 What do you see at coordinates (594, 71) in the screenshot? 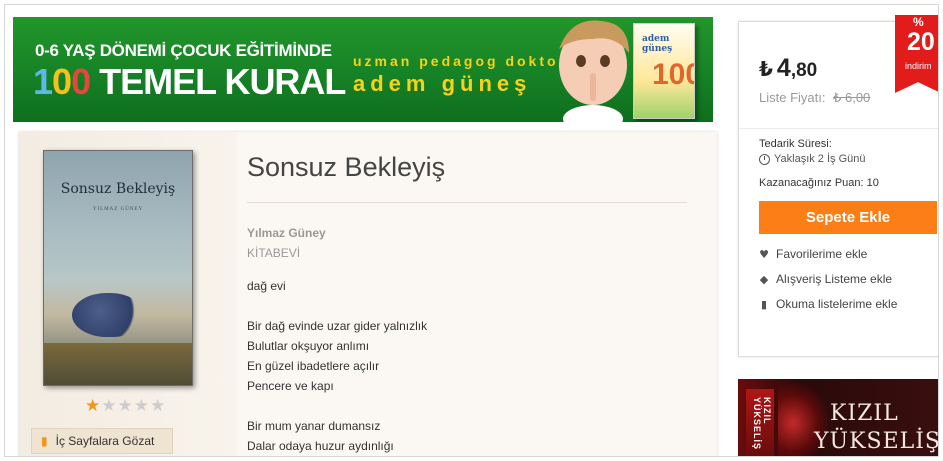
I see `banner-child-image` at bounding box center [594, 71].